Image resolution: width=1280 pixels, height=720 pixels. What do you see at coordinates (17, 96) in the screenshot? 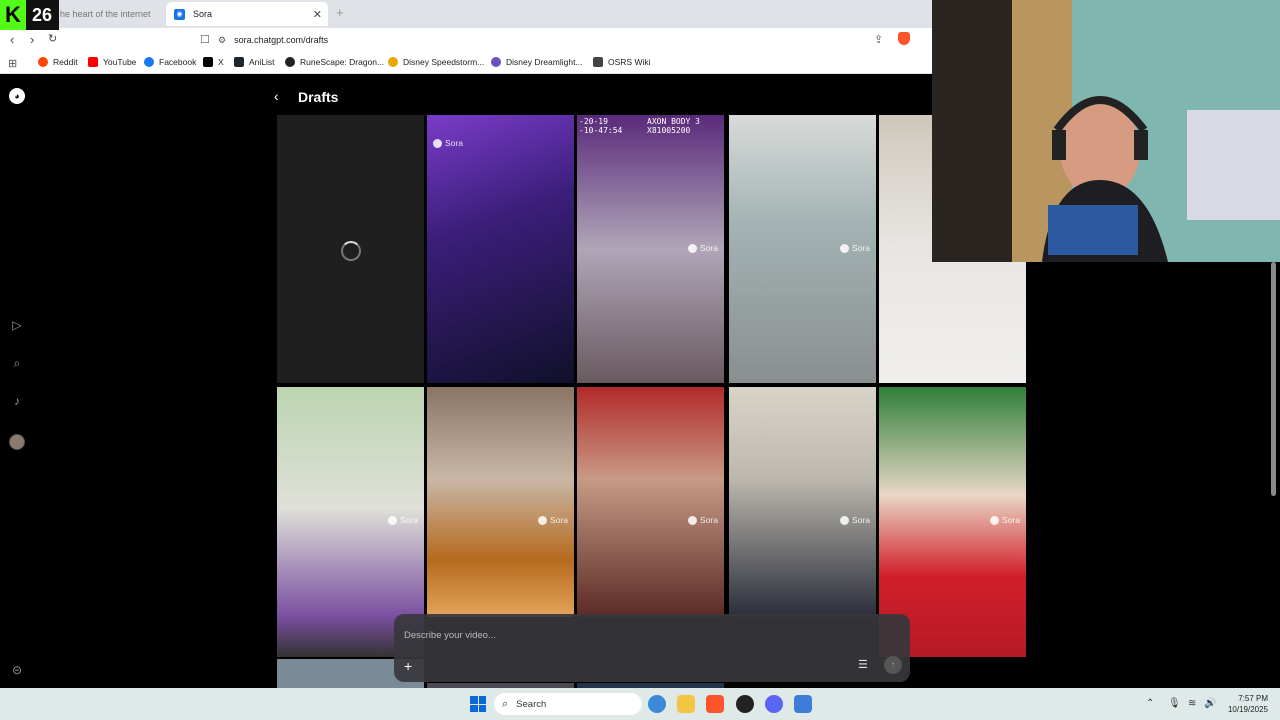
I see `sora-logo-icon: ◕` at bounding box center [17, 96].